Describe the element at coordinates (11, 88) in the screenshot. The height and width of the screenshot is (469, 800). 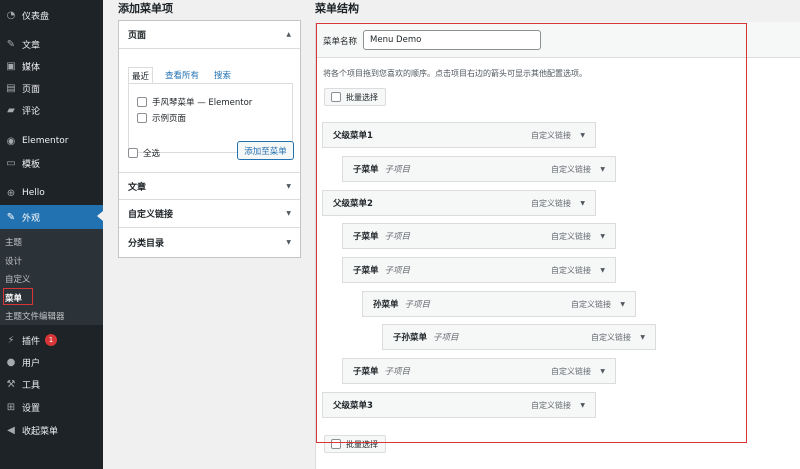
I see `page-icon: ▤` at that location.